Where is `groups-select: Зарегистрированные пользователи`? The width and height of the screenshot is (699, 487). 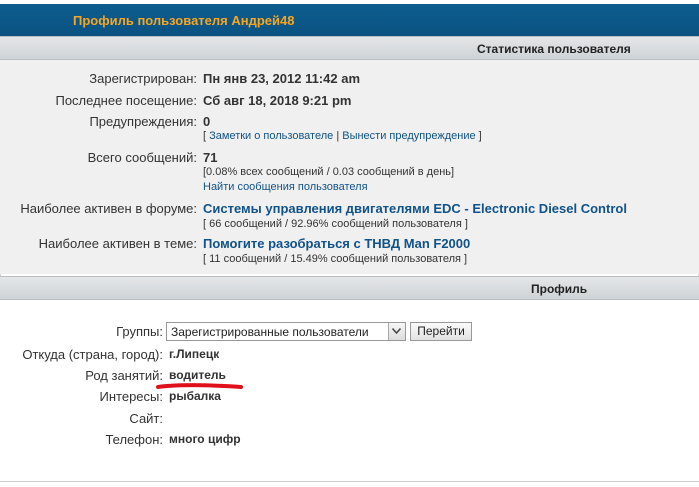 groups-select: Зарегистрированные пользователи is located at coordinates (286, 331).